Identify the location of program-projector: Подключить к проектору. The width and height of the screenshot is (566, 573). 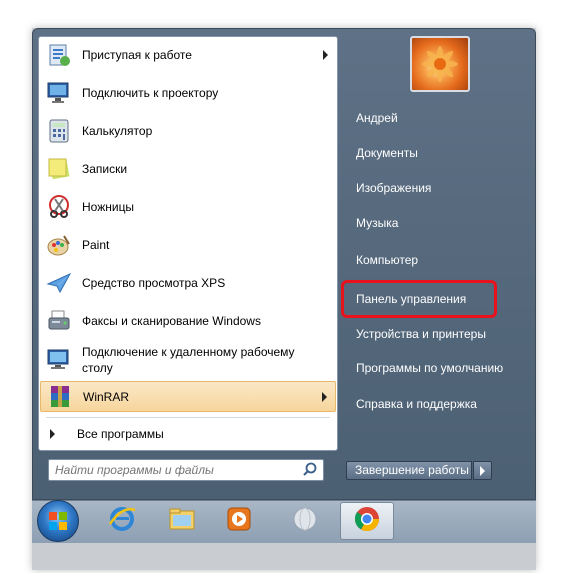
(188, 93).